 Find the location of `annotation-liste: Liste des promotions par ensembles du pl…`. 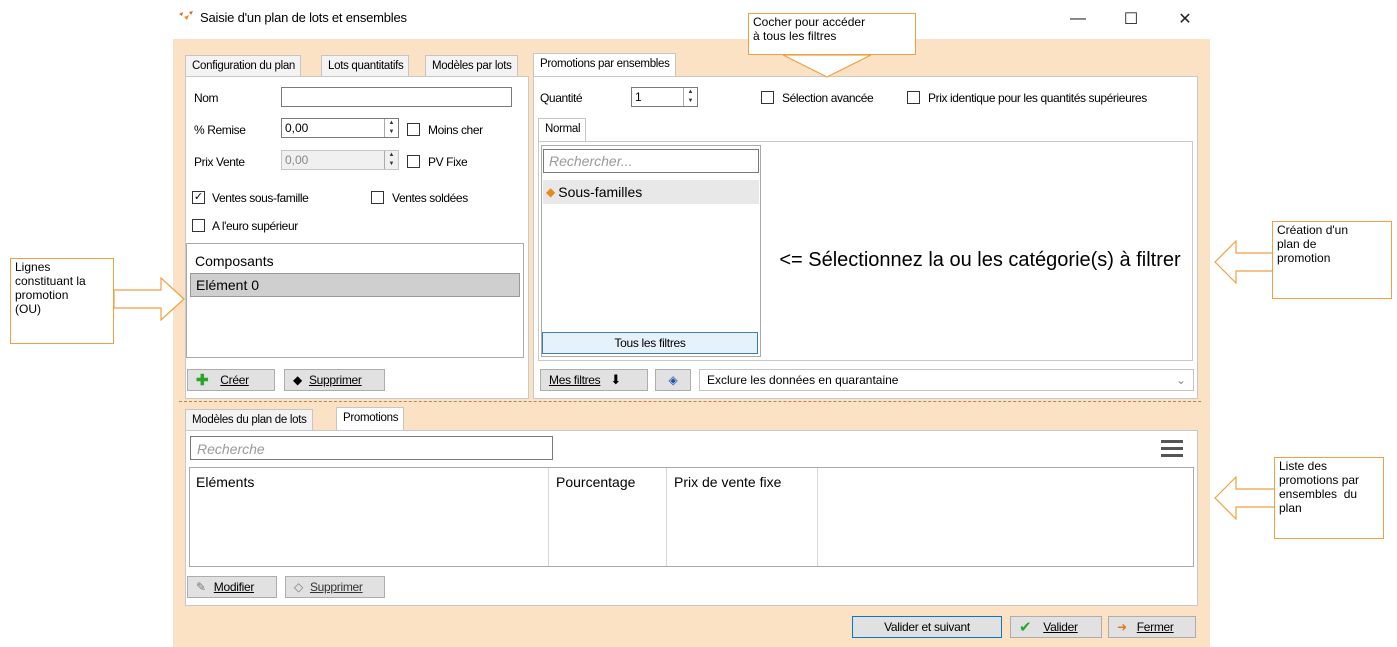

annotation-liste: Liste des promotions par ensembles du pl… is located at coordinates (1329, 498).